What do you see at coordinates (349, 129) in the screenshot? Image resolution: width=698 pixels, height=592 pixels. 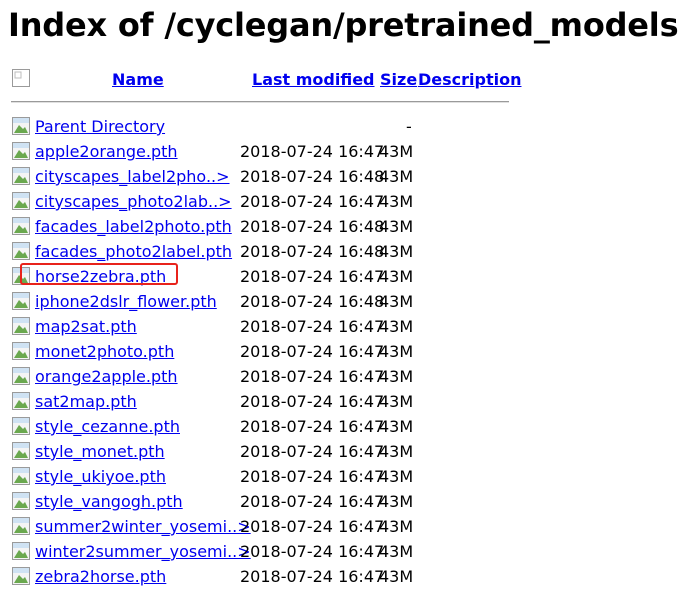 I see `parent-directory-row: Parent Directory -` at bounding box center [349, 129].